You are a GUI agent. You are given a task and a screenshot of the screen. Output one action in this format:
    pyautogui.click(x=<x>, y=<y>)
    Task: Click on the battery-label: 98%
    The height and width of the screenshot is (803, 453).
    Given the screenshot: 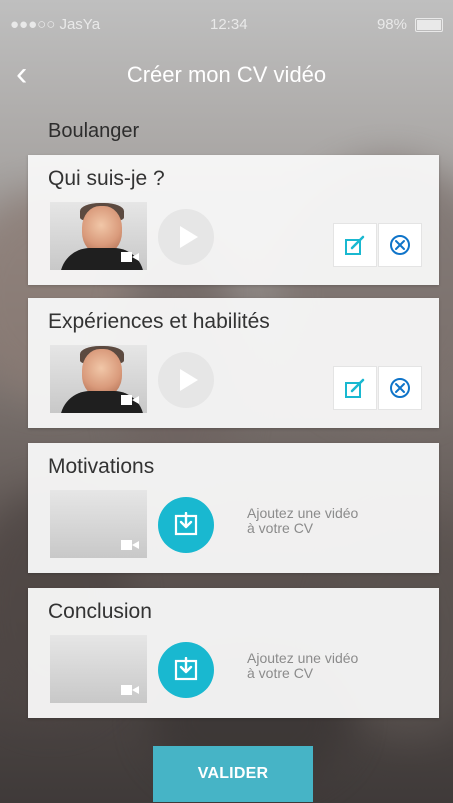 What is the action you would take?
    pyautogui.click(x=391, y=24)
    